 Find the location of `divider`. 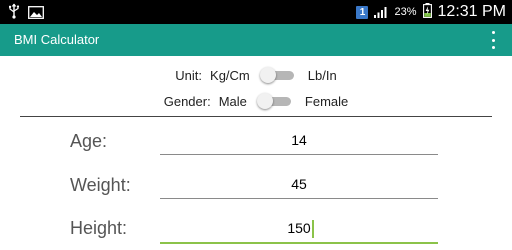

divider is located at coordinates (256, 116).